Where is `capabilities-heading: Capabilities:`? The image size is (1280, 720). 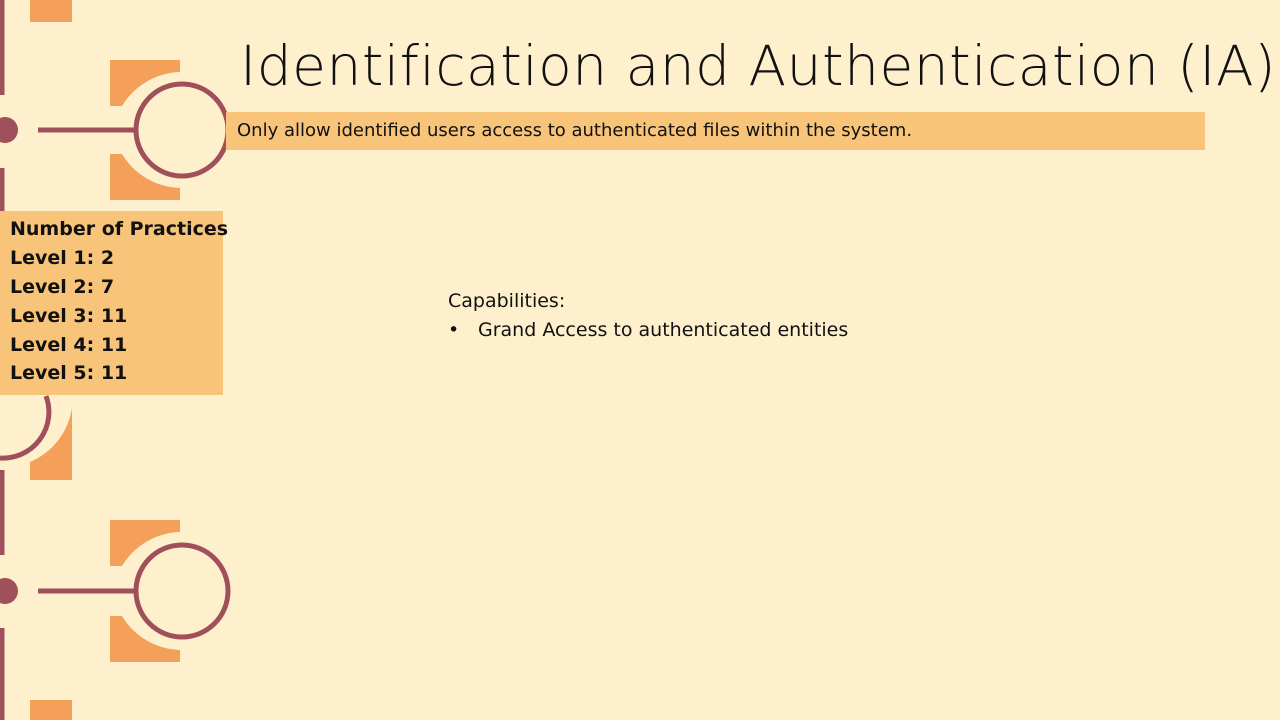 capabilities-heading: Capabilities: is located at coordinates (507, 301).